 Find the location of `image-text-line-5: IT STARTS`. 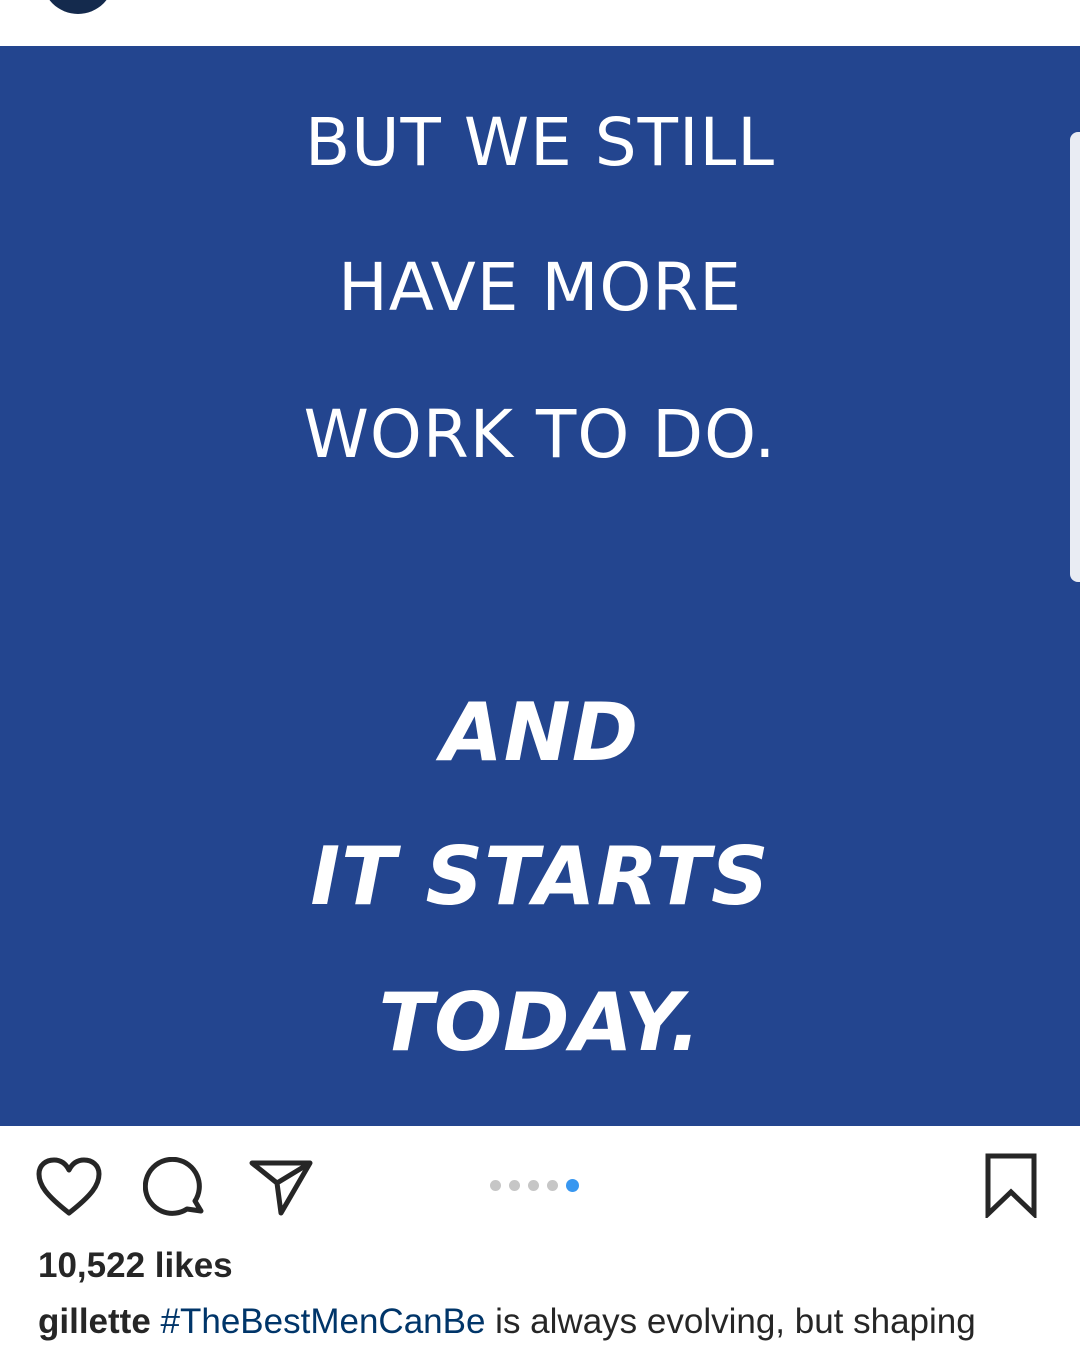

image-text-line-5: IT STARTS is located at coordinates (540, 876).